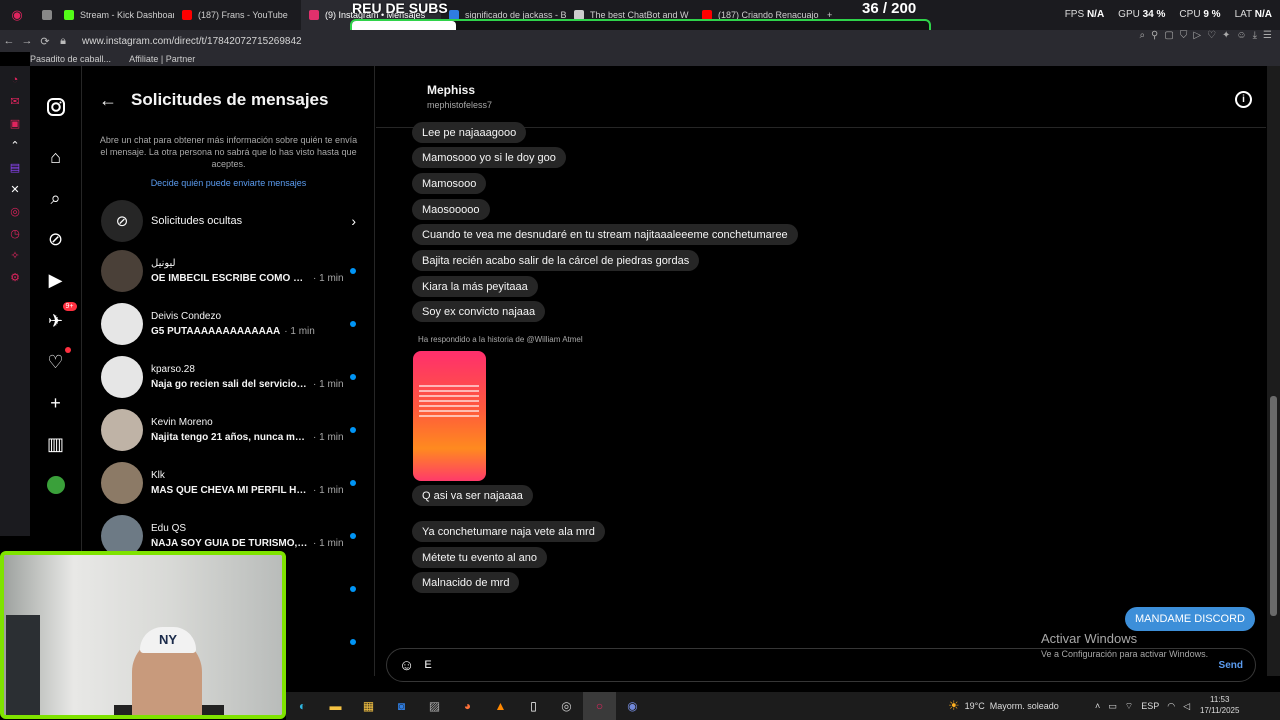 The width and height of the screenshot is (1280, 720). I want to click on browser-logo-icon: ◉, so click(17, 15).